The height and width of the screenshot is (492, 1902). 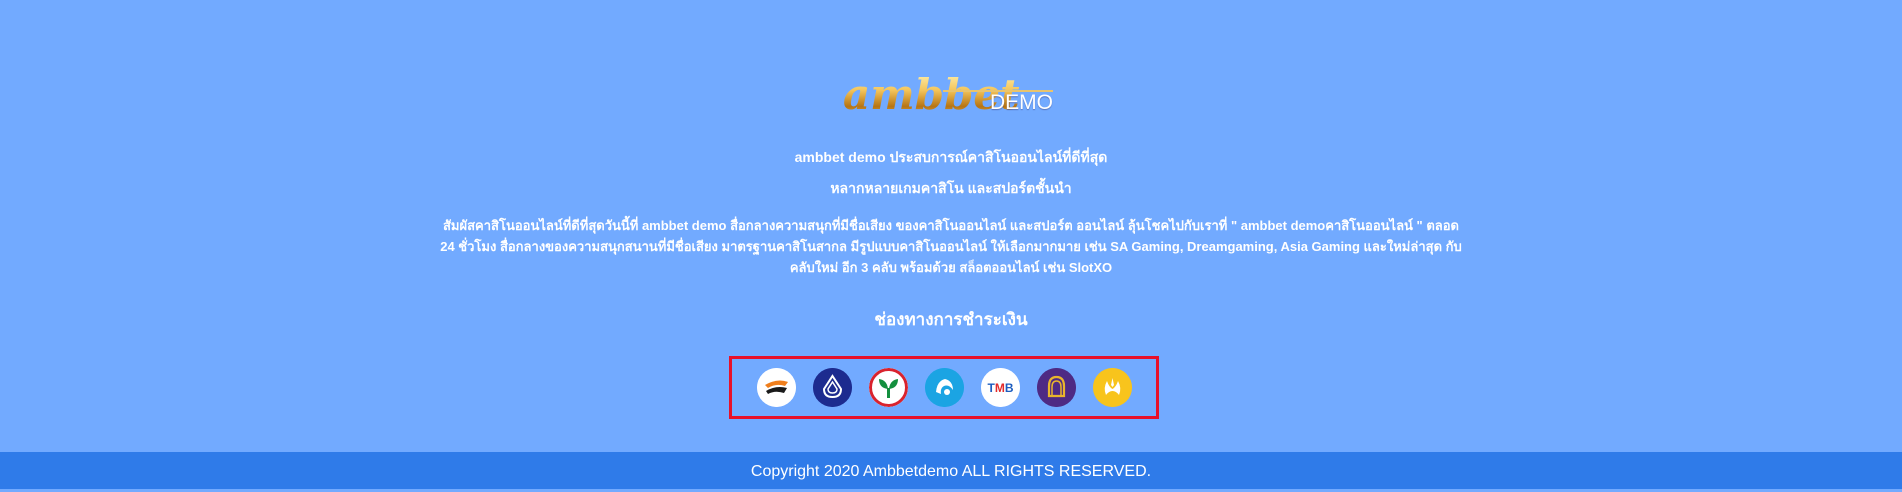 What do you see at coordinates (1112, 387) in the screenshot?
I see `krungsri-bank-icon` at bounding box center [1112, 387].